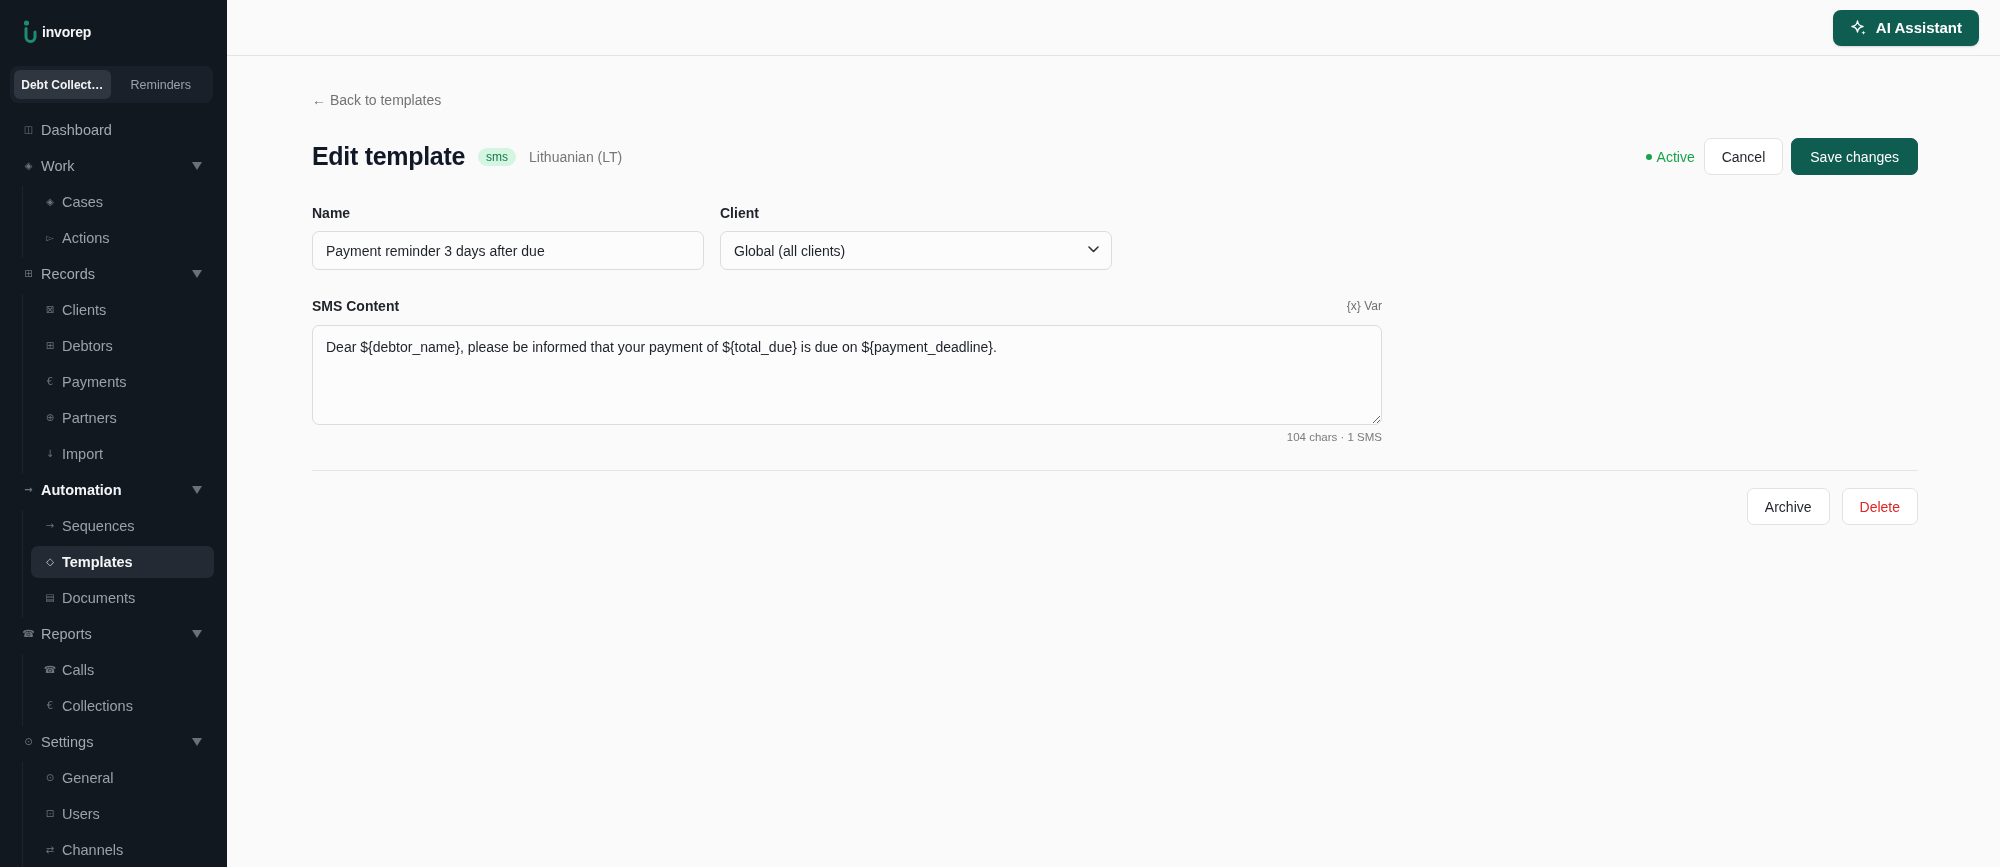  Describe the element at coordinates (30, 32) in the screenshot. I see `logo-icon` at that location.